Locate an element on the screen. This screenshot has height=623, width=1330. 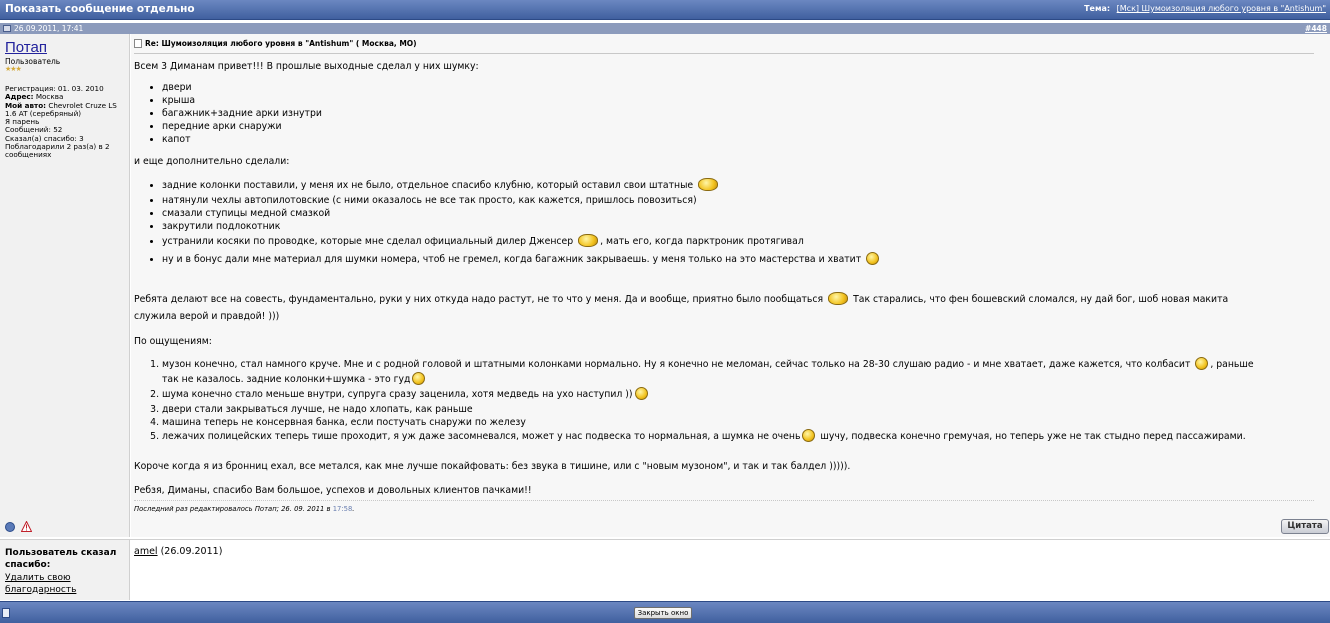
wink-smiley-icon is located at coordinates (641, 393).